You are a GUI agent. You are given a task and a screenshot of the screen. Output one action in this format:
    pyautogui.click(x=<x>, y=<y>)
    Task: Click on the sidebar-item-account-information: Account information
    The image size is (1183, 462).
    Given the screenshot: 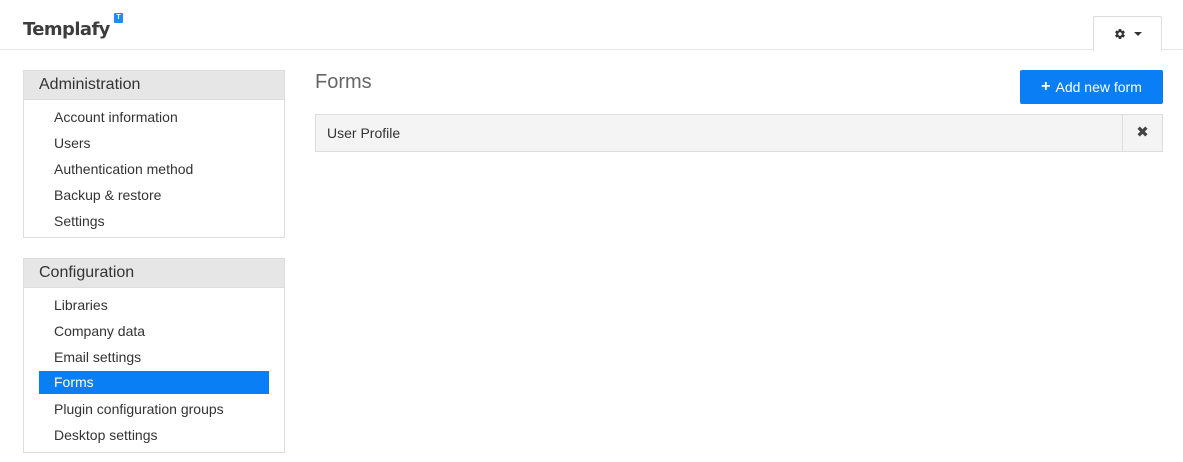 What is the action you would take?
    pyautogui.click(x=154, y=117)
    